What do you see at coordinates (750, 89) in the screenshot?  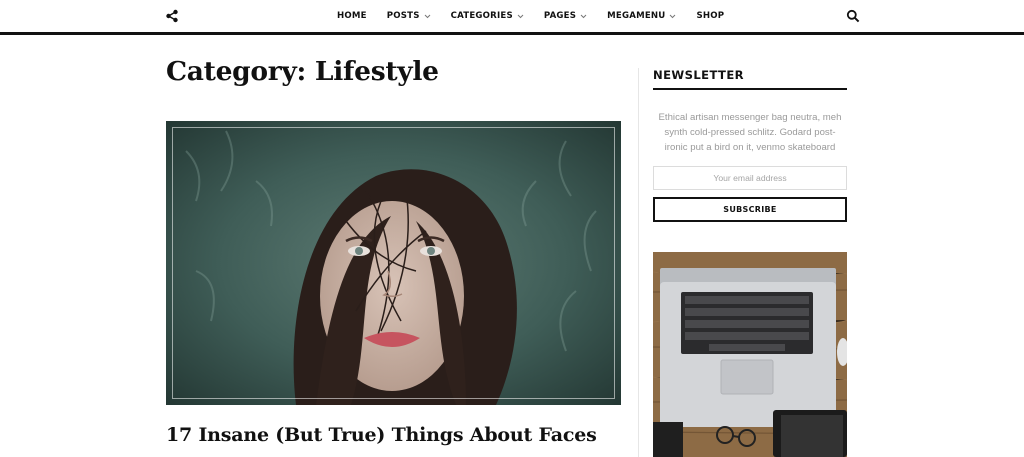 I see `widget-title-underline` at bounding box center [750, 89].